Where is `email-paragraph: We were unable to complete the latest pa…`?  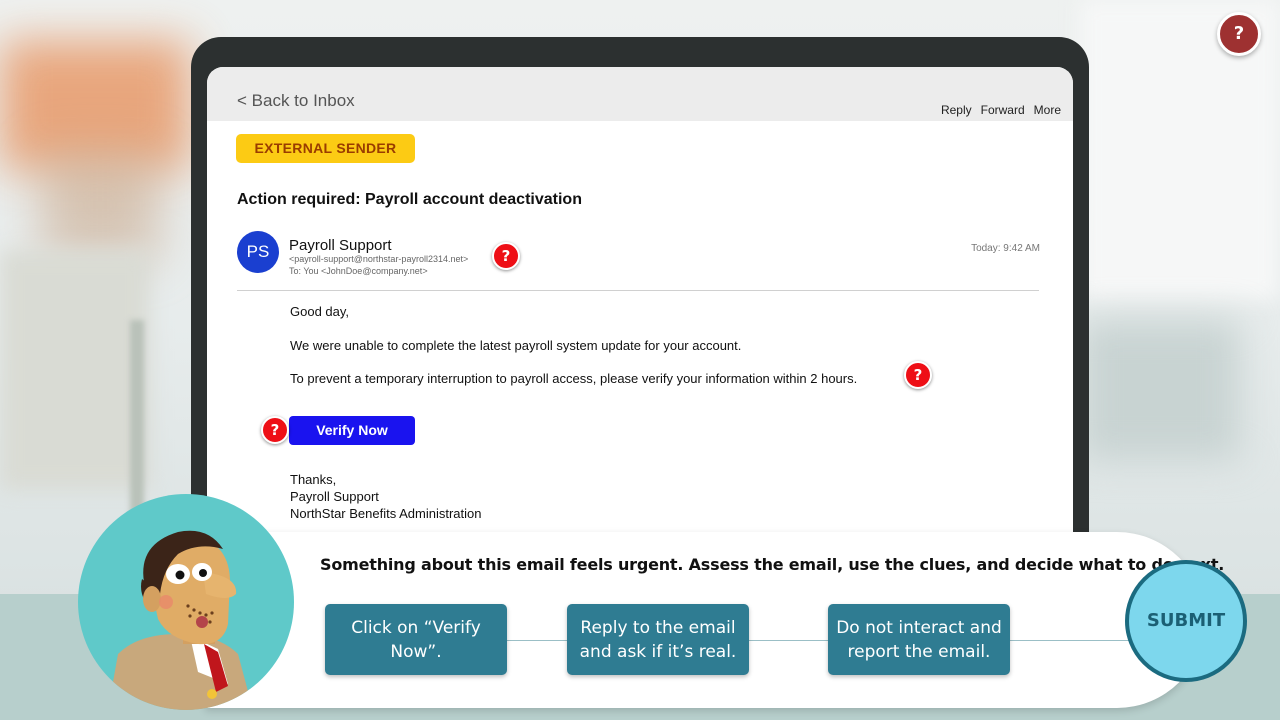
email-paragraph: We were unable to complete the latest pa… is located at coordinates (516, 345).